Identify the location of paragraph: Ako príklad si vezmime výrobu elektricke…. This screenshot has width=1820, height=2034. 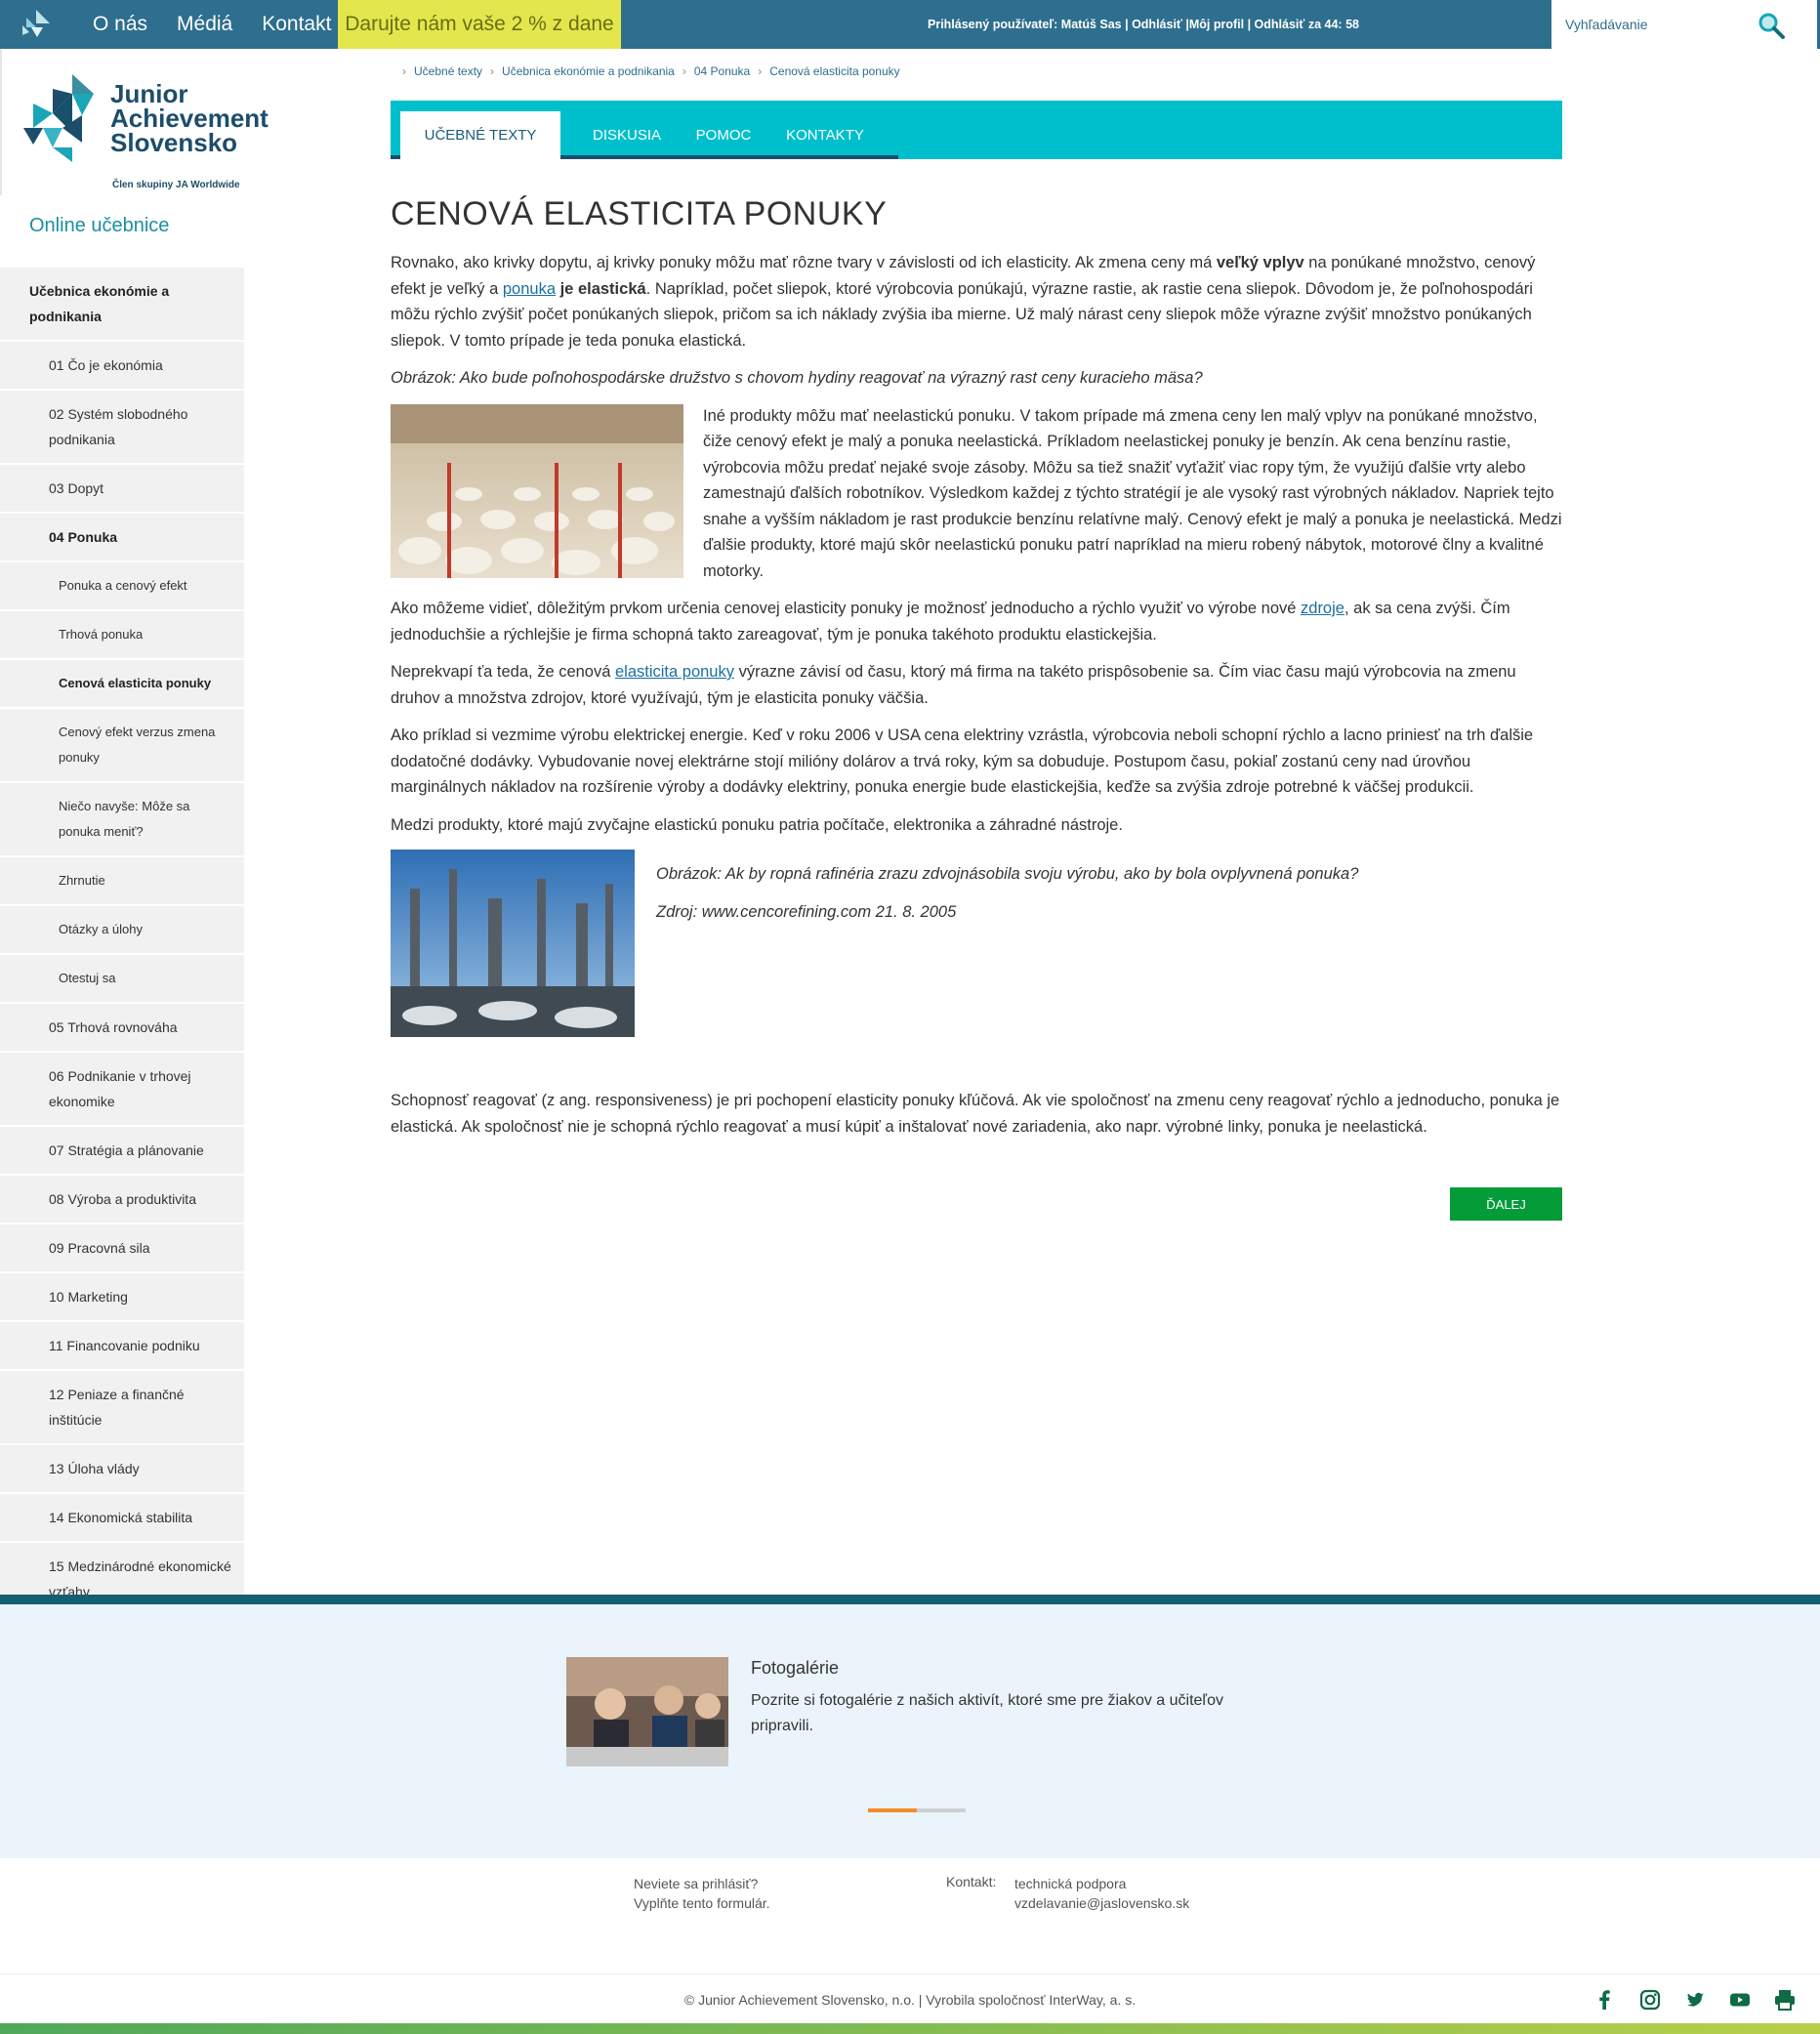
(962, 761).